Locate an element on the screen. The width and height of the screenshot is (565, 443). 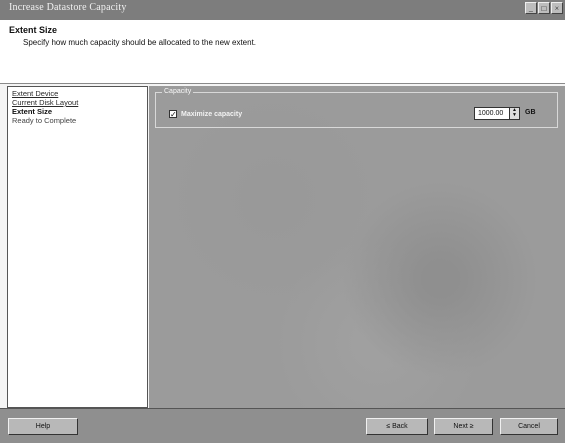
window-title: Increase Datastore Capacity is located at coordinates (68, 7).